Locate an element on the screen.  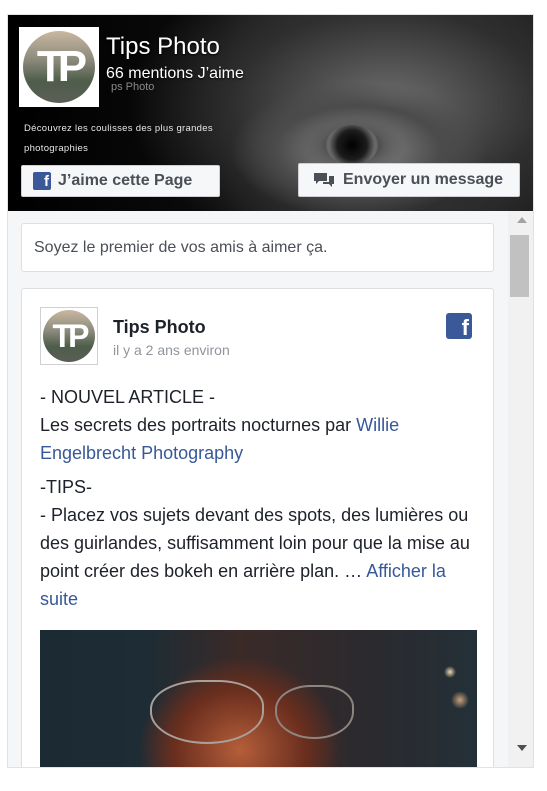
scroll-down-arrow-icon is located at coordinates (522, 748).